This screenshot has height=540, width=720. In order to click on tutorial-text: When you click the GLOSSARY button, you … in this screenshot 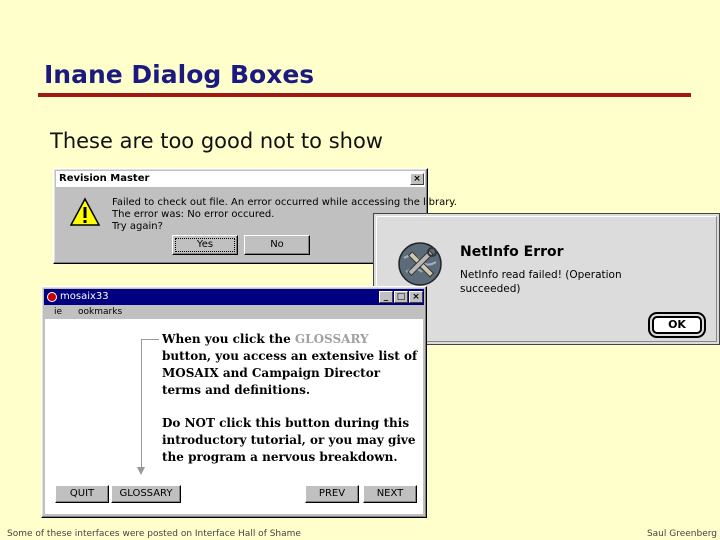, I will do `click(291, 398)`.